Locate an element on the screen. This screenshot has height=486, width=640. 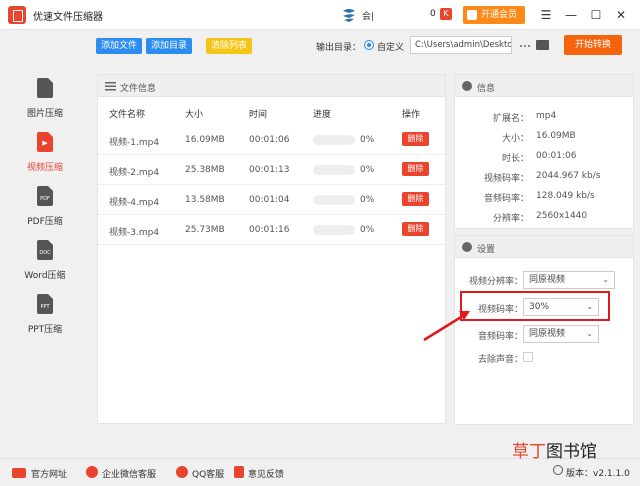
feedback-icon is located at coordinates (239, 472).